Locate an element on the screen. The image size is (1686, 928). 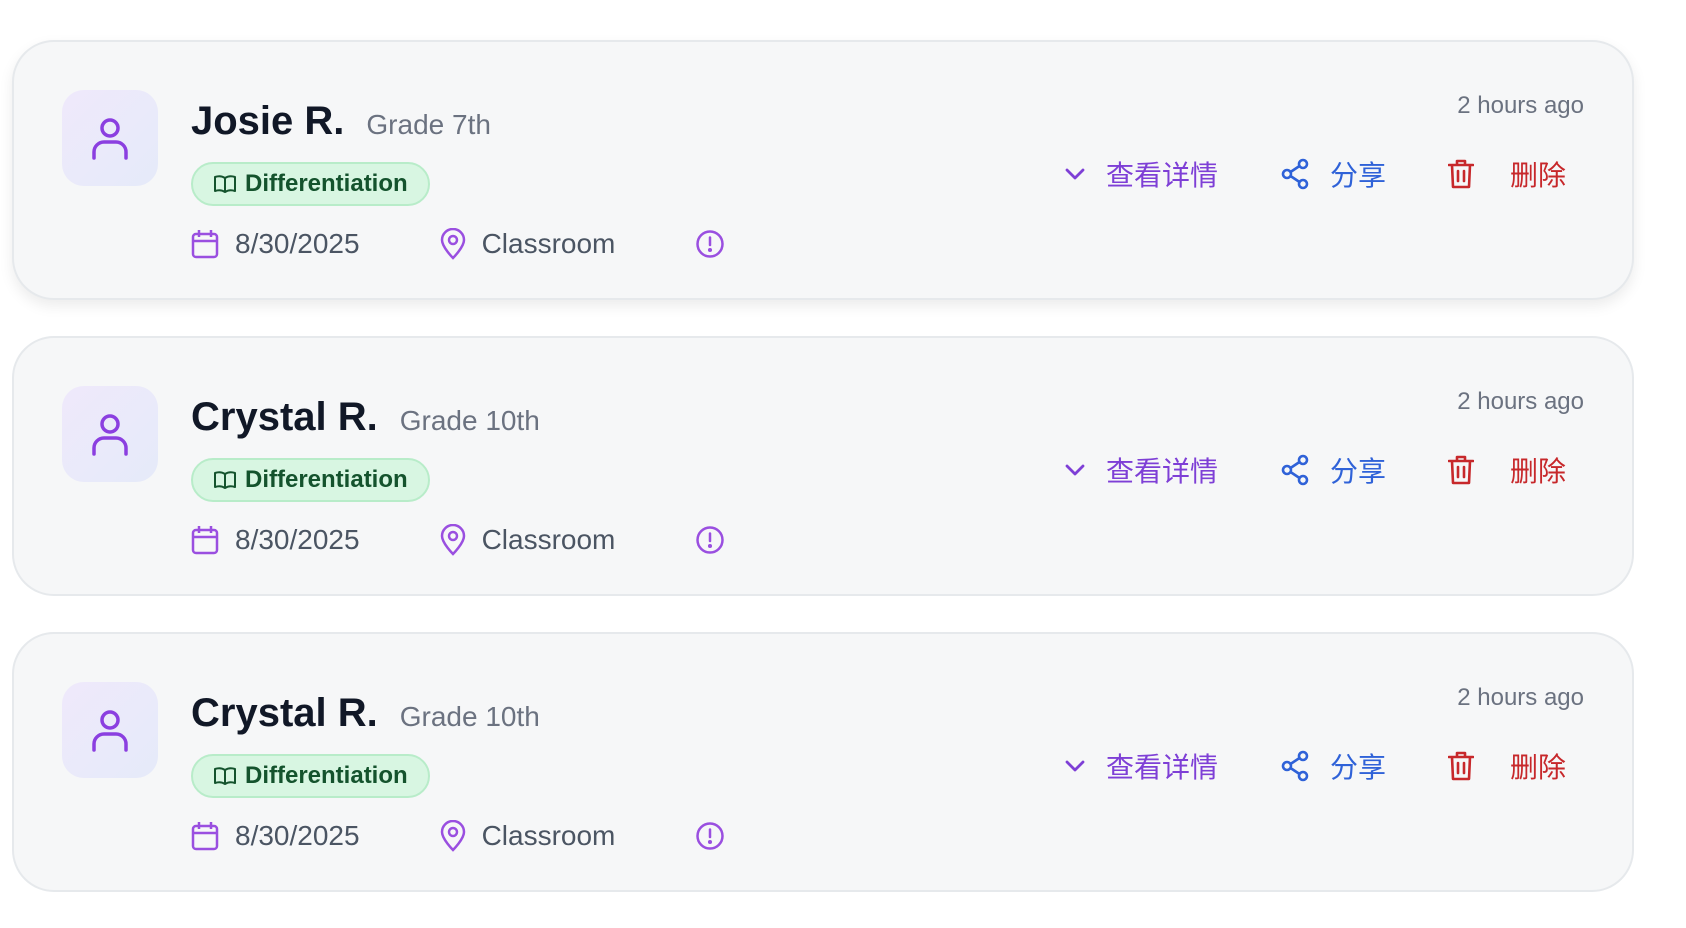
grade-label: Grade 7th is located at coordinates (428, 124).